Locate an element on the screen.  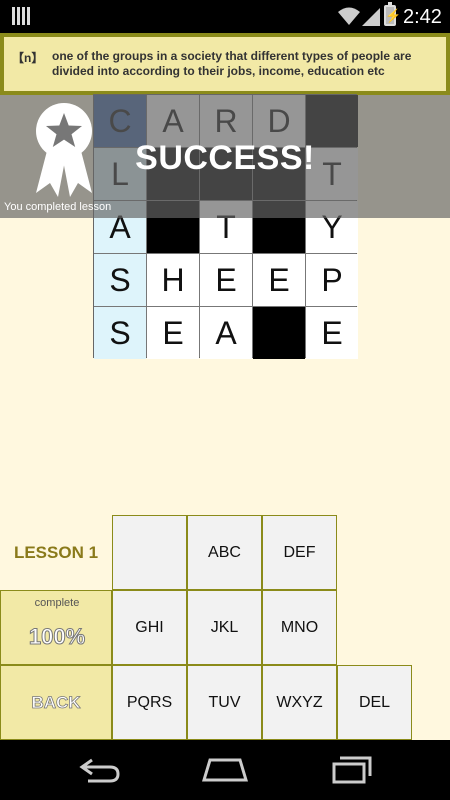
nav-bar is located at coordinates (225, 770).